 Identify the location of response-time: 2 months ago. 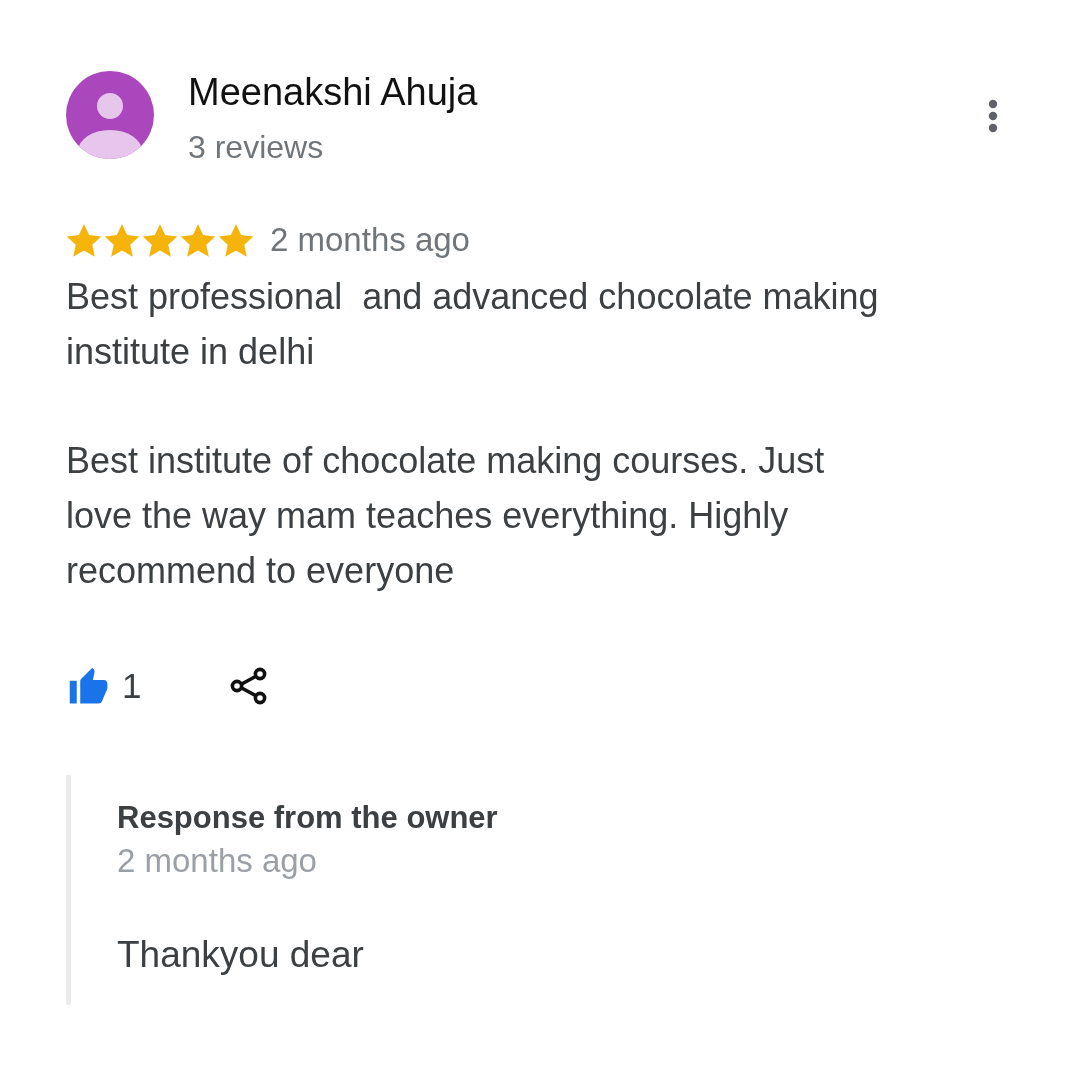
(217, 860).